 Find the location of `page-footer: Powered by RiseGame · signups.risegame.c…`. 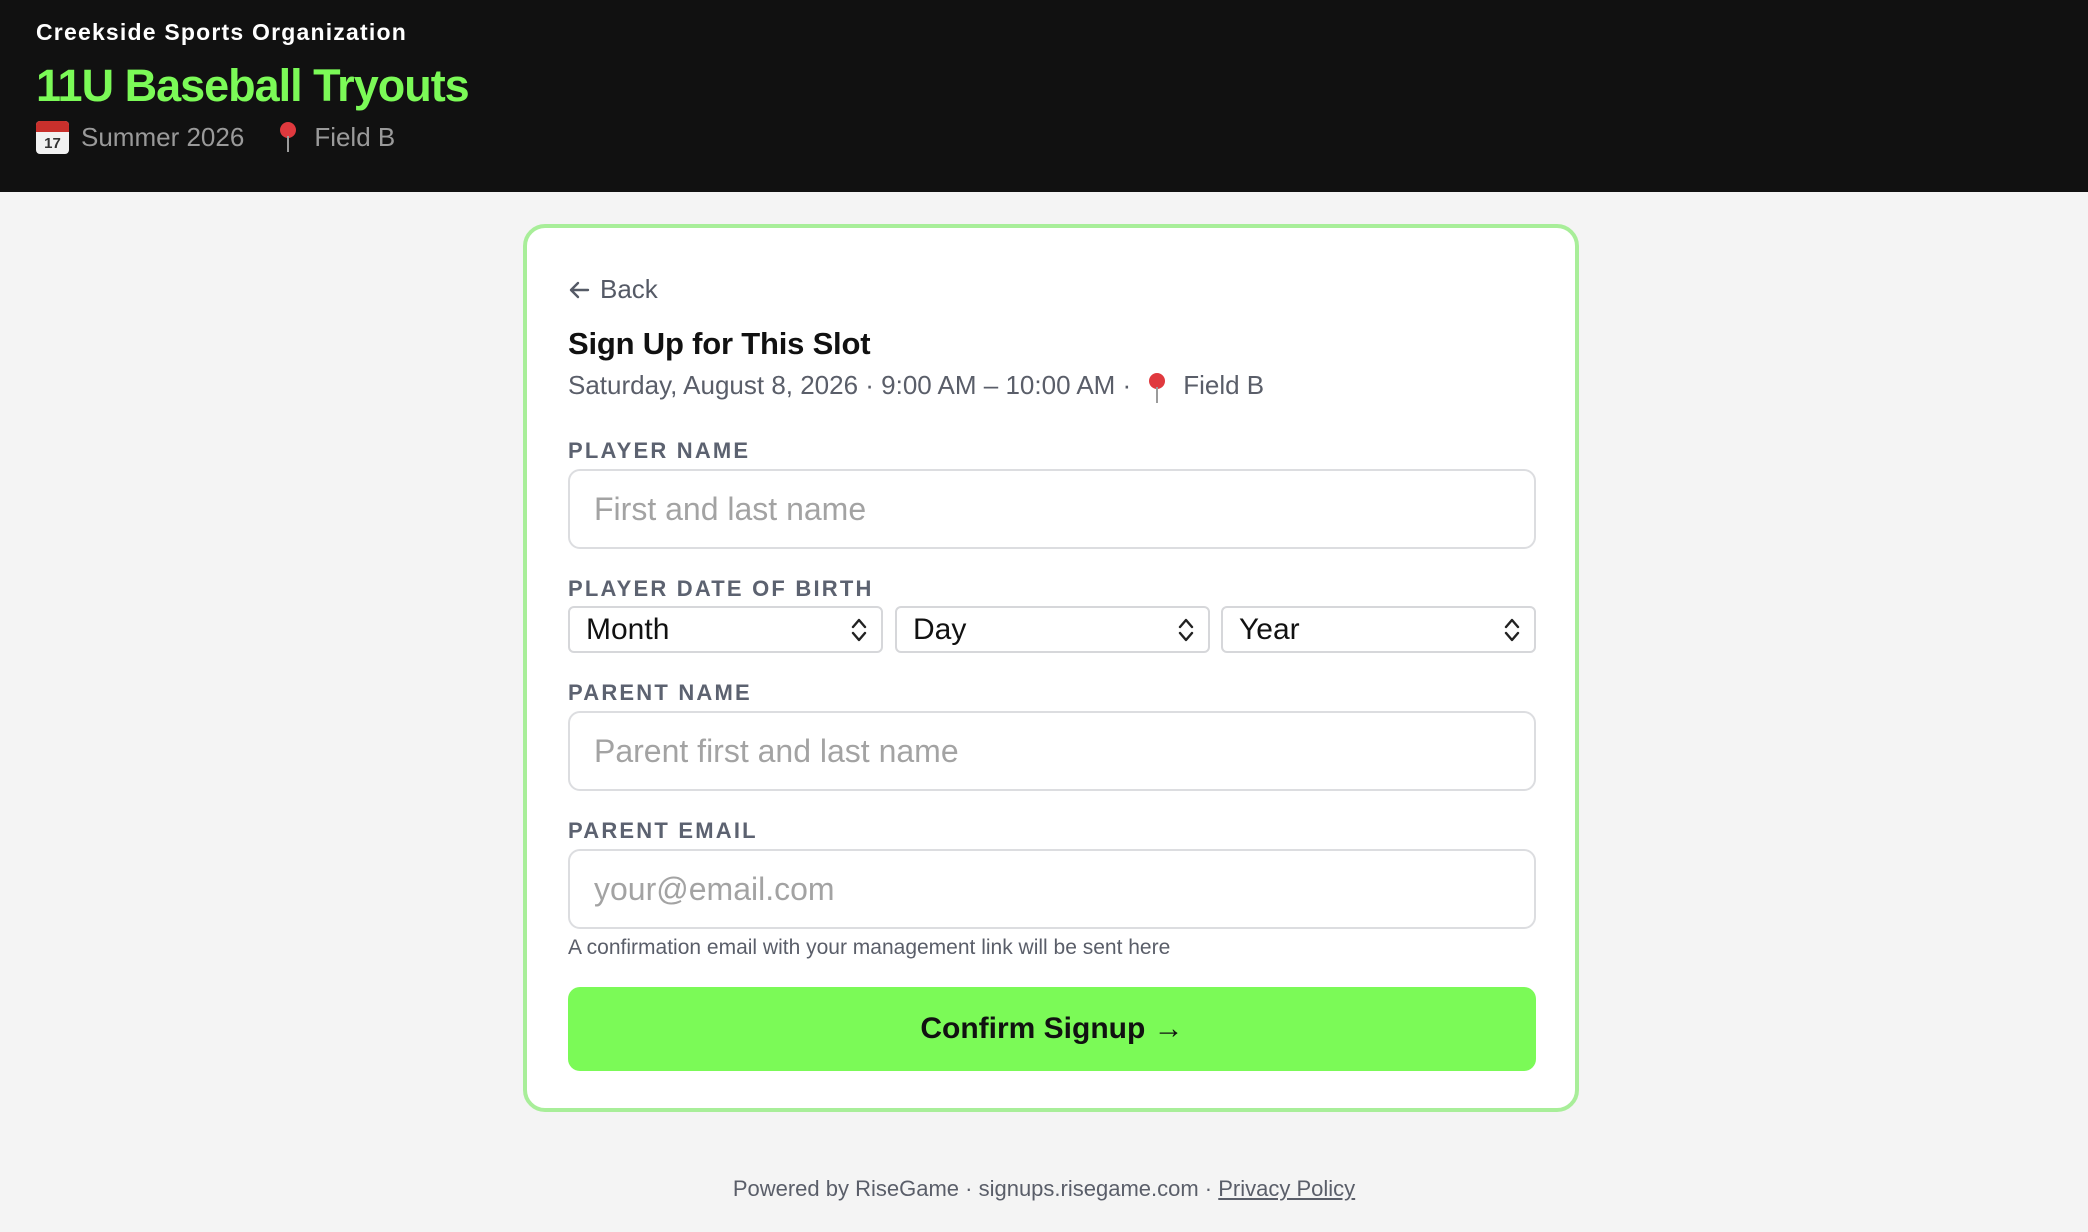

page-footer: Powered by RiseGame · signups.risegame.c… is located at coordinates (1044, 1189).